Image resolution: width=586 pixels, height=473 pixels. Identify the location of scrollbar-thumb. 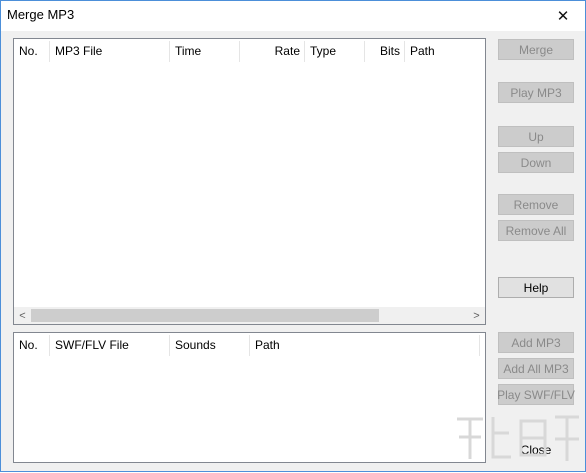
(205, 315).